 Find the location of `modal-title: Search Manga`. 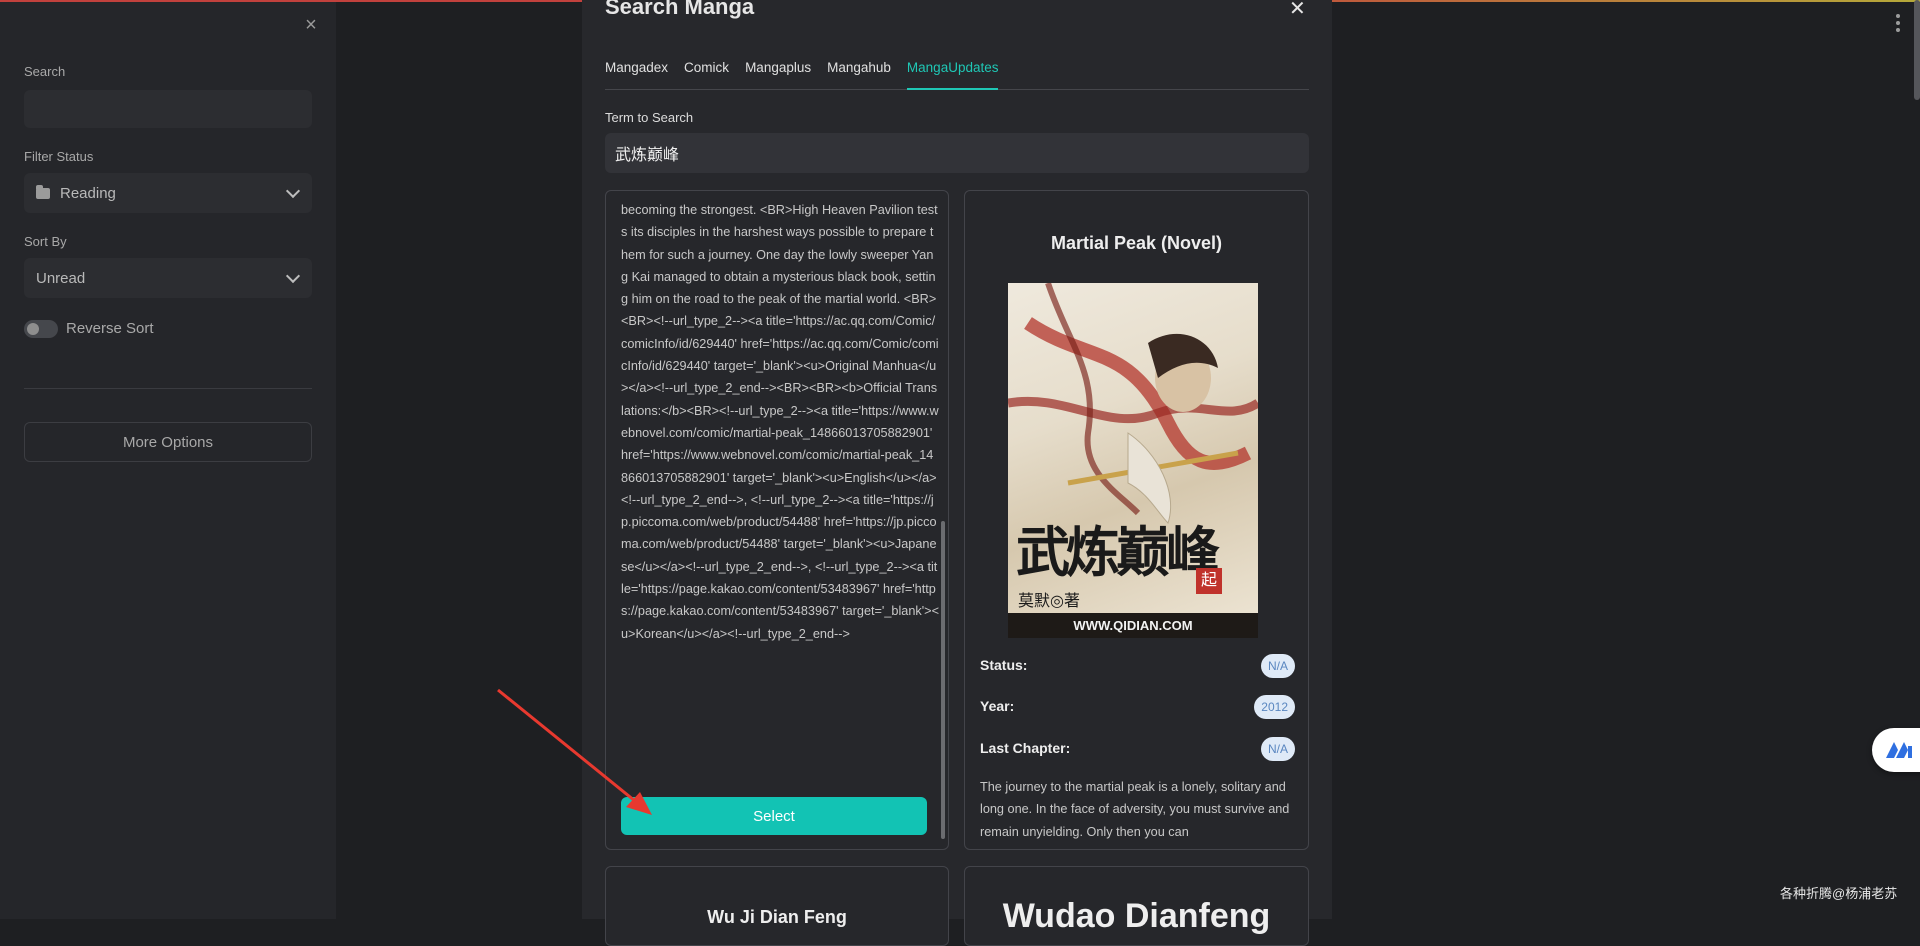

modal-title: Search Manga is located at coordinates (680, 9).